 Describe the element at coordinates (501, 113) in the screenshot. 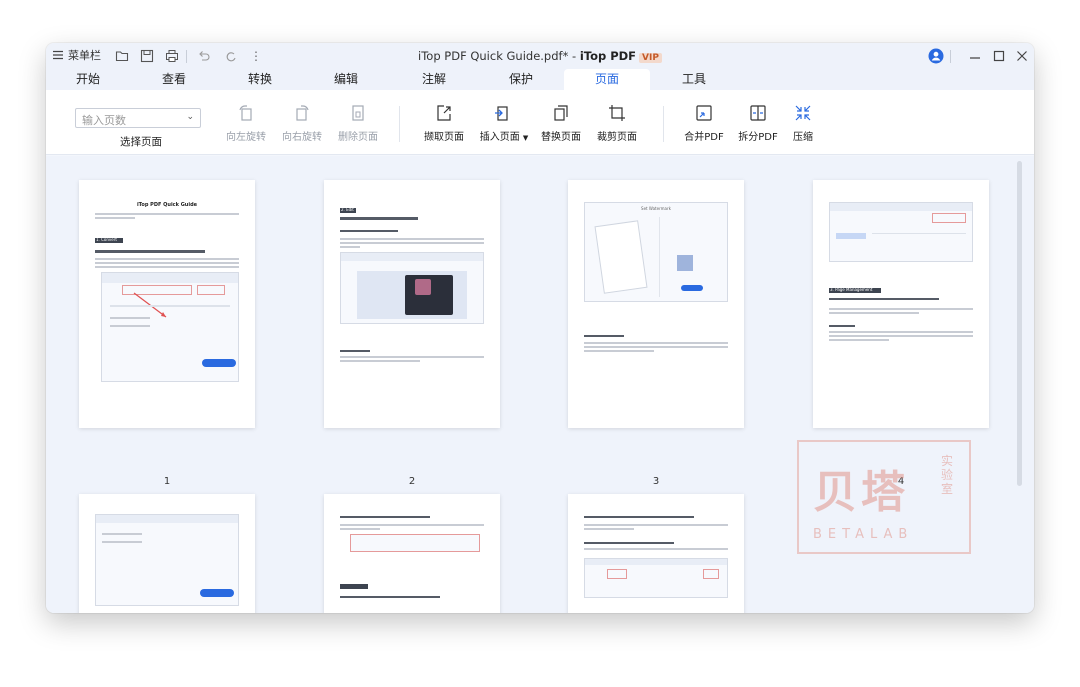

I see `insert-page-icon` at that location.